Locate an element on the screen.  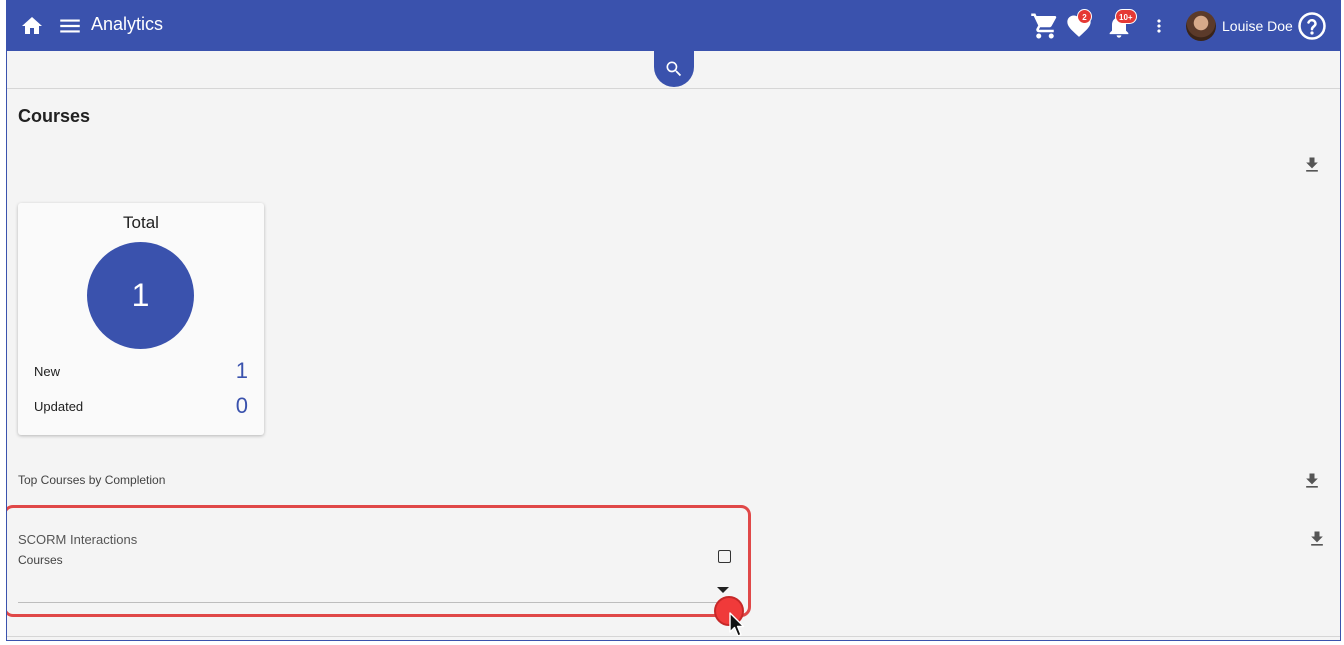
user-avatar is located at coordinates (1201, 26).